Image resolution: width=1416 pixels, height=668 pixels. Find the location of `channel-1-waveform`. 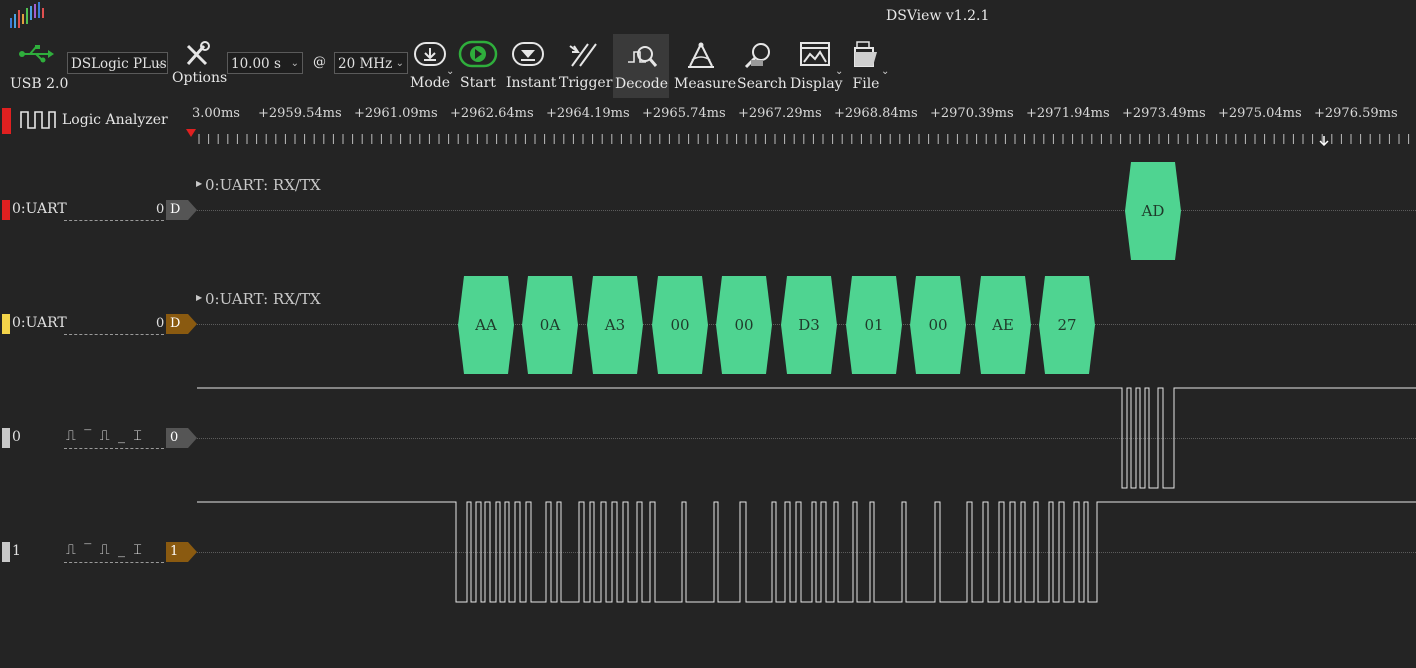

channel-1-waveform is located at coordinates (806, 552).